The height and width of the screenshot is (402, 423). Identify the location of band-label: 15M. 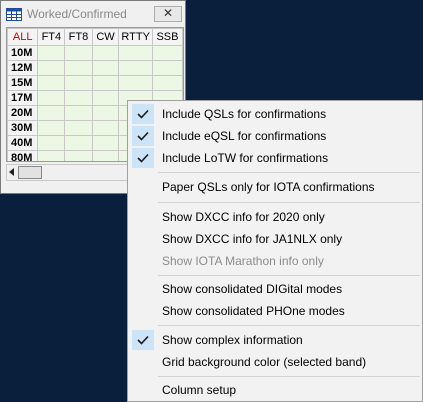
(23, 83).